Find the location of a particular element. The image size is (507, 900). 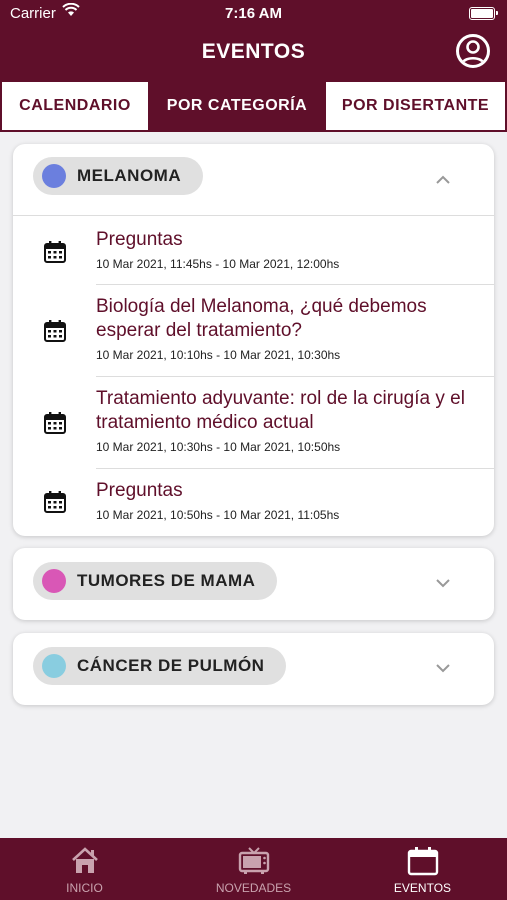

tab-calendario: CALENDARIO is located at coordinates (75, 106).